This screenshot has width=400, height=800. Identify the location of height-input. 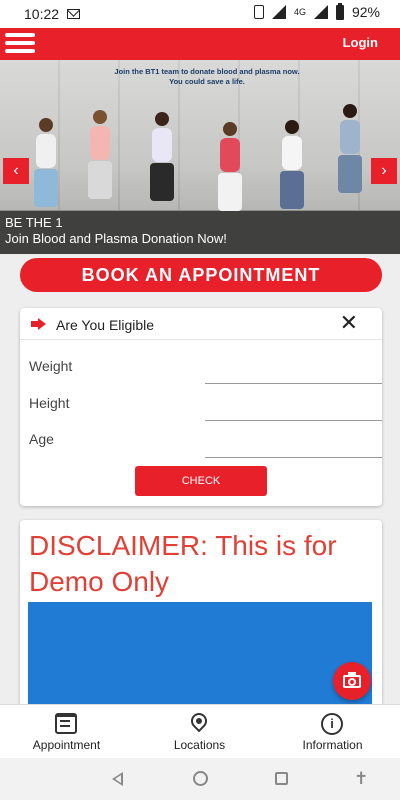
(293, 409).